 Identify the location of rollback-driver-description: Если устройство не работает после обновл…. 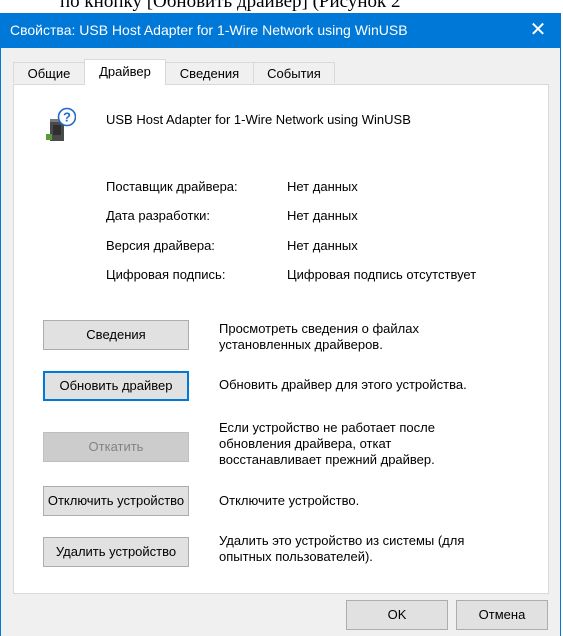
(327, 443).